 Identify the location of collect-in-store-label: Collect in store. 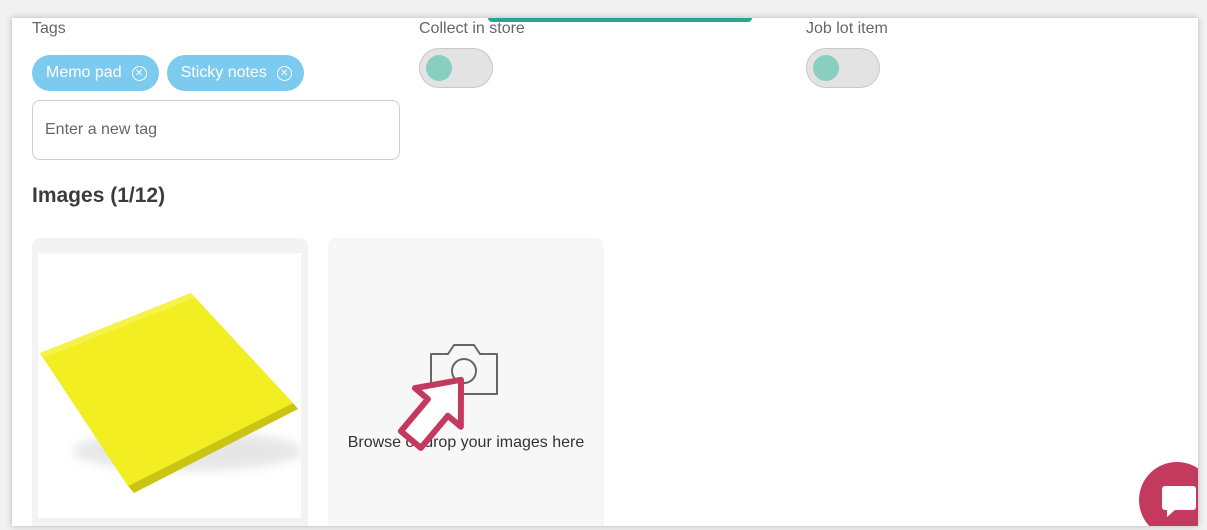
(472, 28).